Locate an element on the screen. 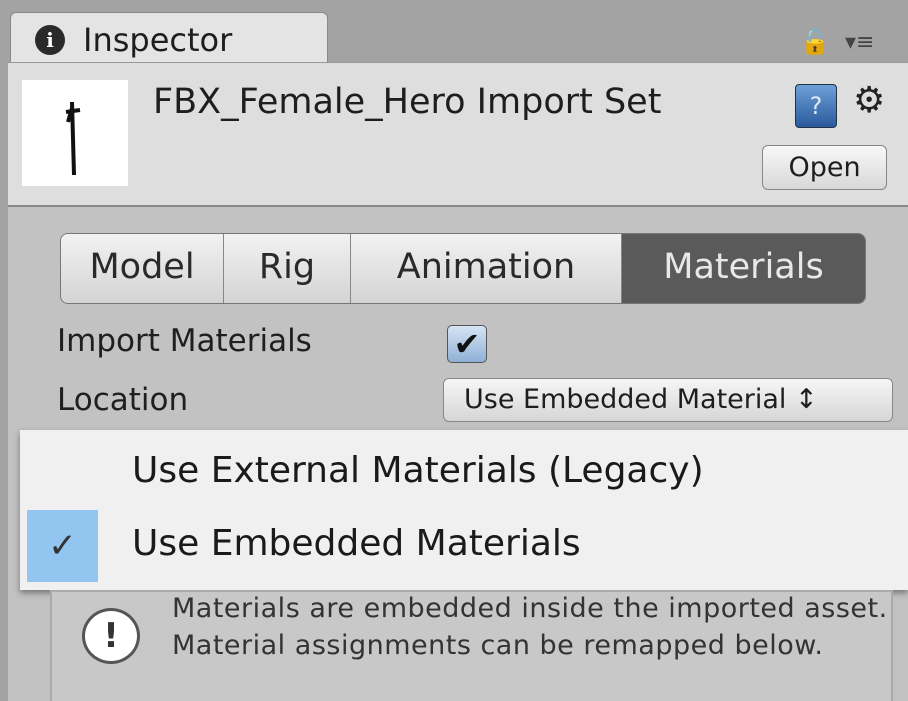  lock-icon: 🔓 is located at coordinates (815, 42).